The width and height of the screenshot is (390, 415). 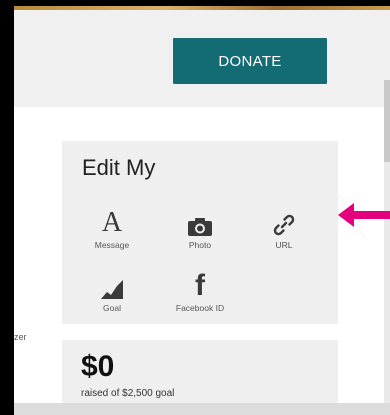 I want to click on edit-url-label: URL, so click(x=284, y=245).